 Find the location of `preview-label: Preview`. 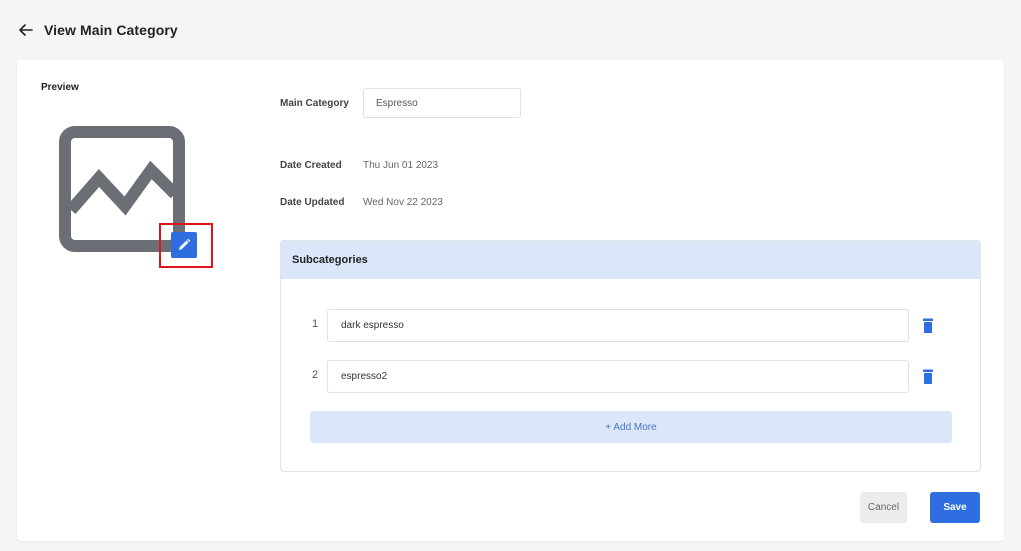

preview-label: Preview is located at coordinates (60, 87).